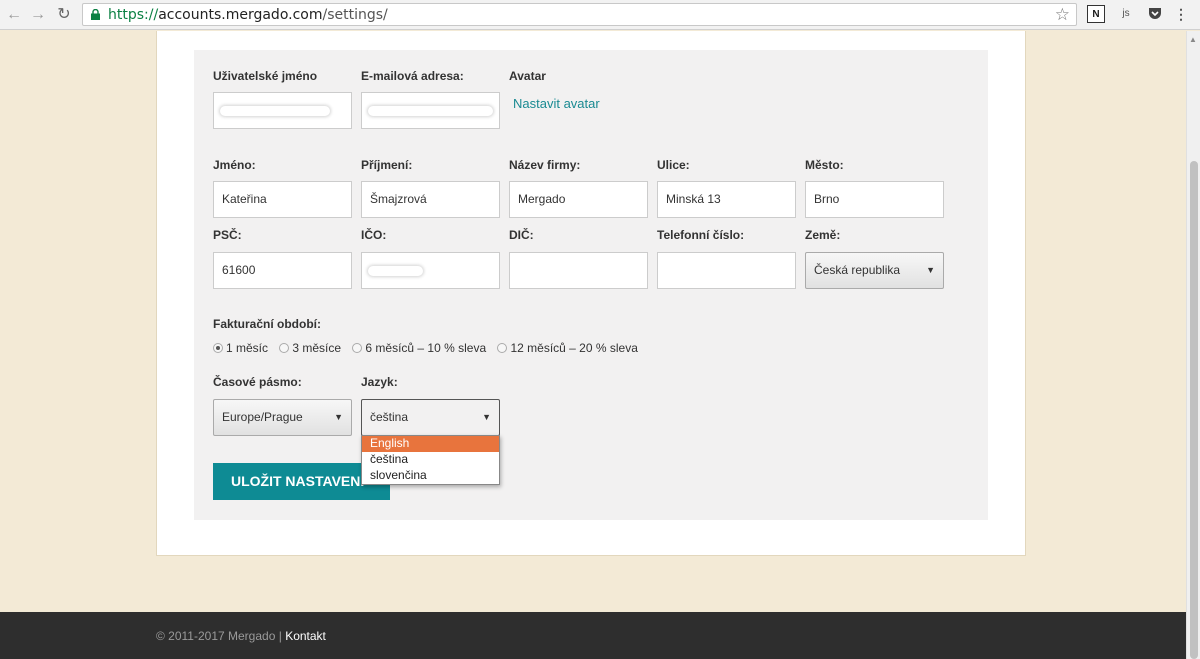 The height and width of the screenshot is (659, 1200). I want to click on city-field: Brno, so click(874, 199).